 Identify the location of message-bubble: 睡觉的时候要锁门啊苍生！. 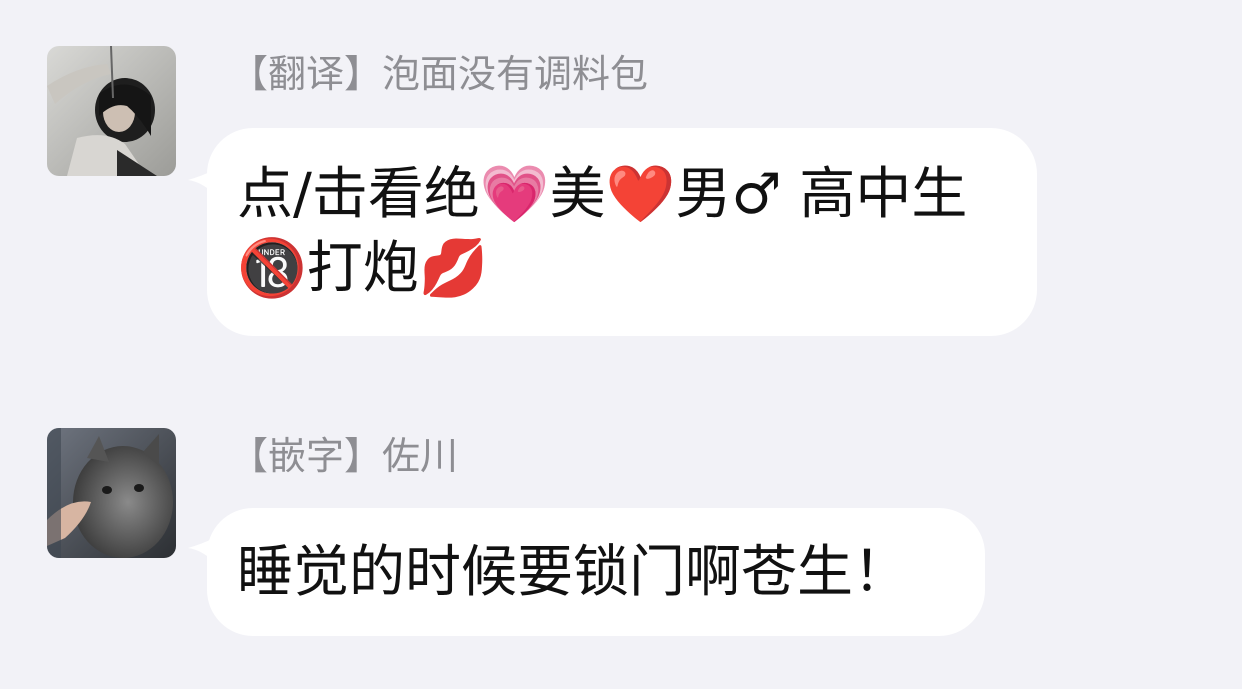
(596, 572).